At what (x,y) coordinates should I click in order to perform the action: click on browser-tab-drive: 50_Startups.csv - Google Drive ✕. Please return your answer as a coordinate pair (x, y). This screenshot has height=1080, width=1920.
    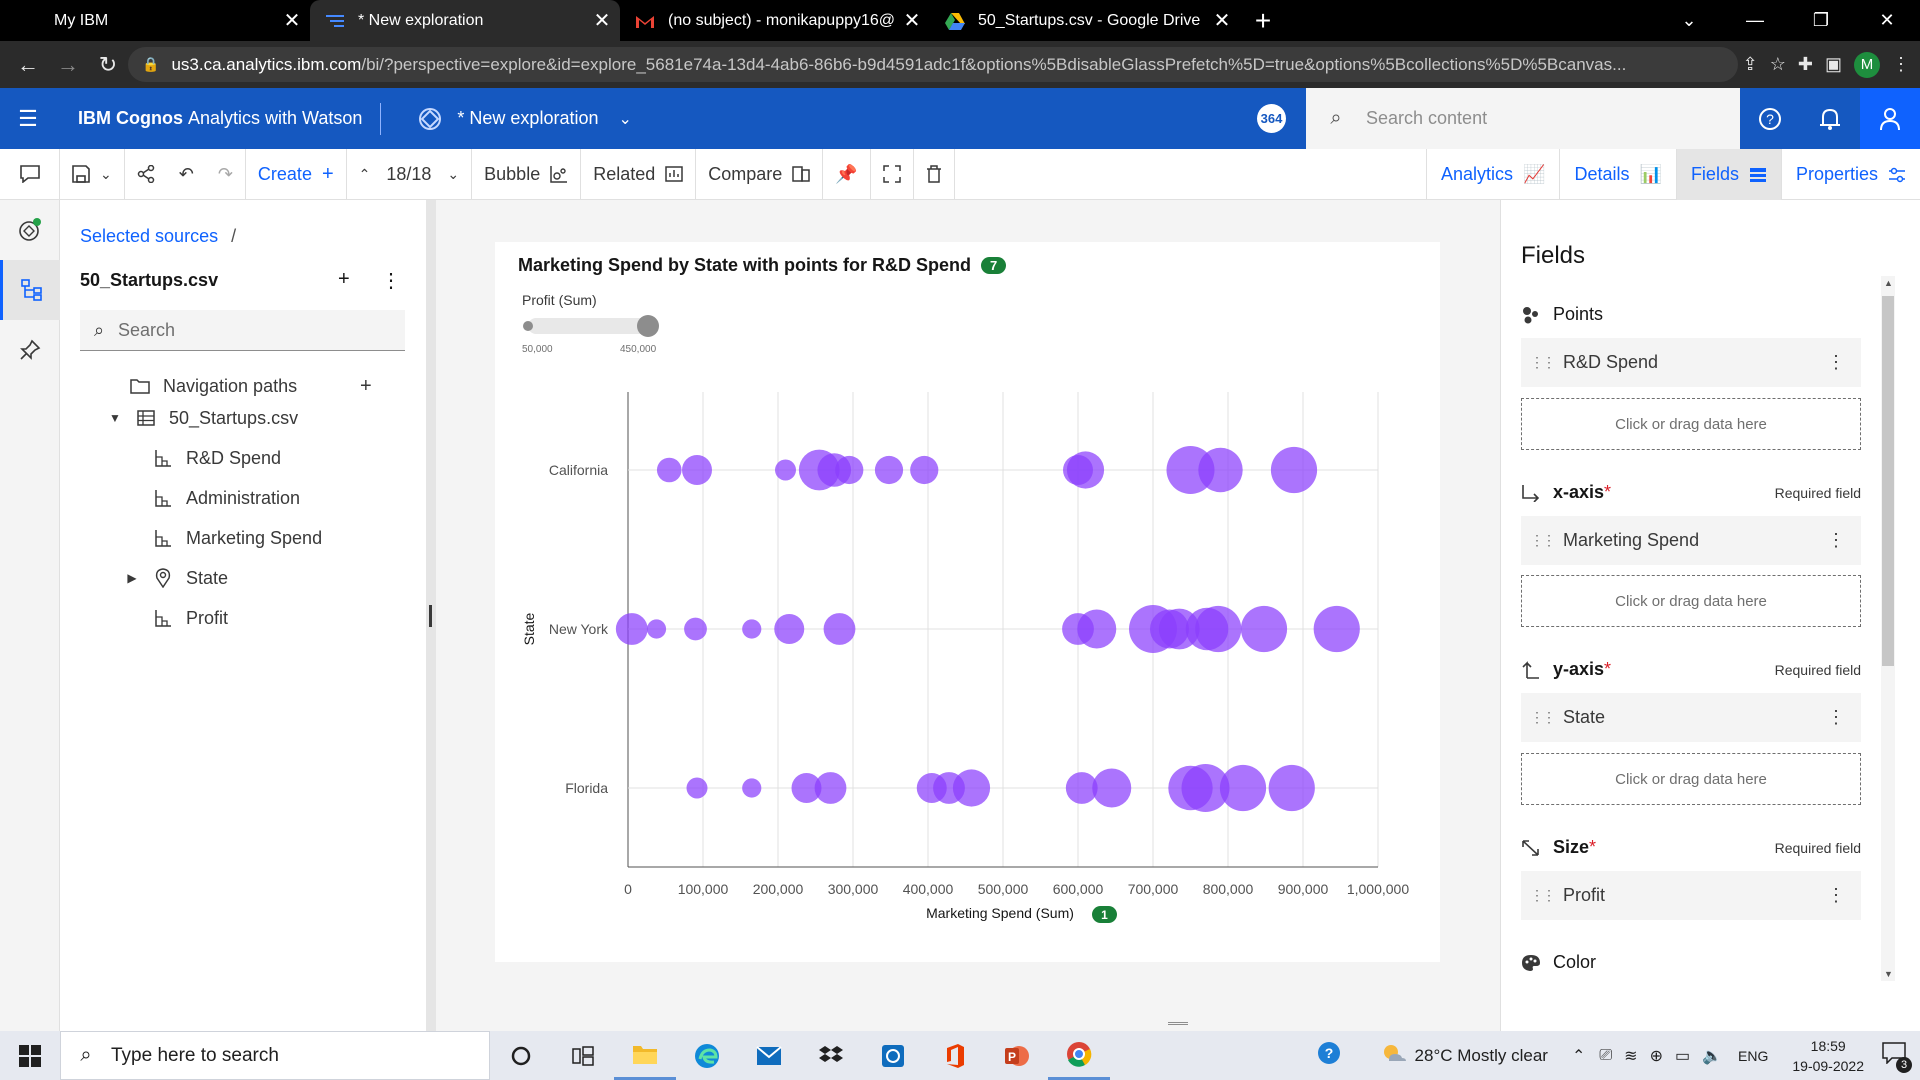
    Looking at the image, I should click on (1085, 20).